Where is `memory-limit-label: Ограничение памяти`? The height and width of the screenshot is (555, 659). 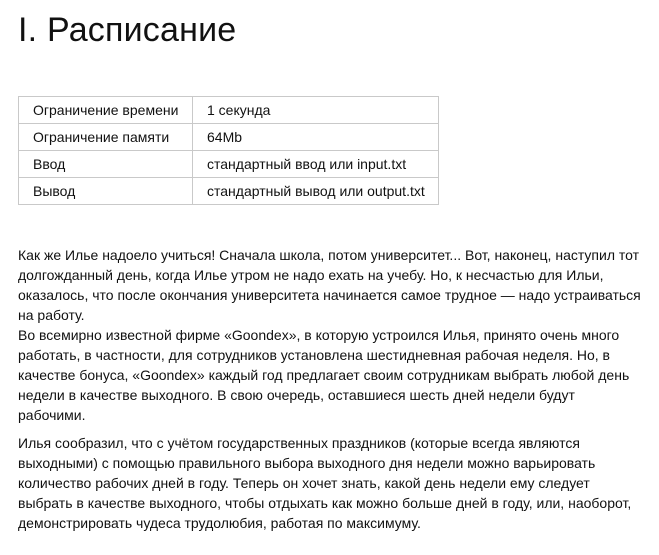 memory-limit-label: Ограничение памяти is located at coordinates (105, 137).